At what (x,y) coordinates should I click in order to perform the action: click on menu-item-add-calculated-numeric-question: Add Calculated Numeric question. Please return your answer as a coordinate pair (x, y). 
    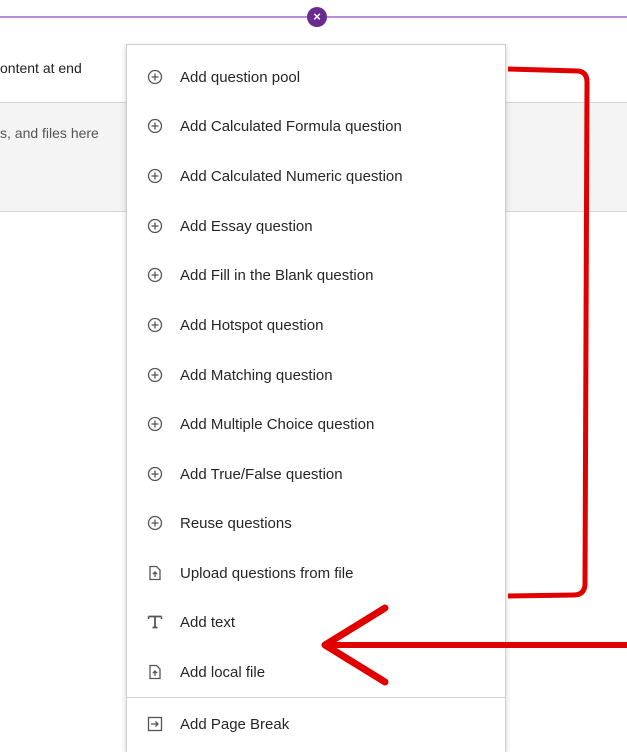
    Looking at the image, I should click on (316, 176).